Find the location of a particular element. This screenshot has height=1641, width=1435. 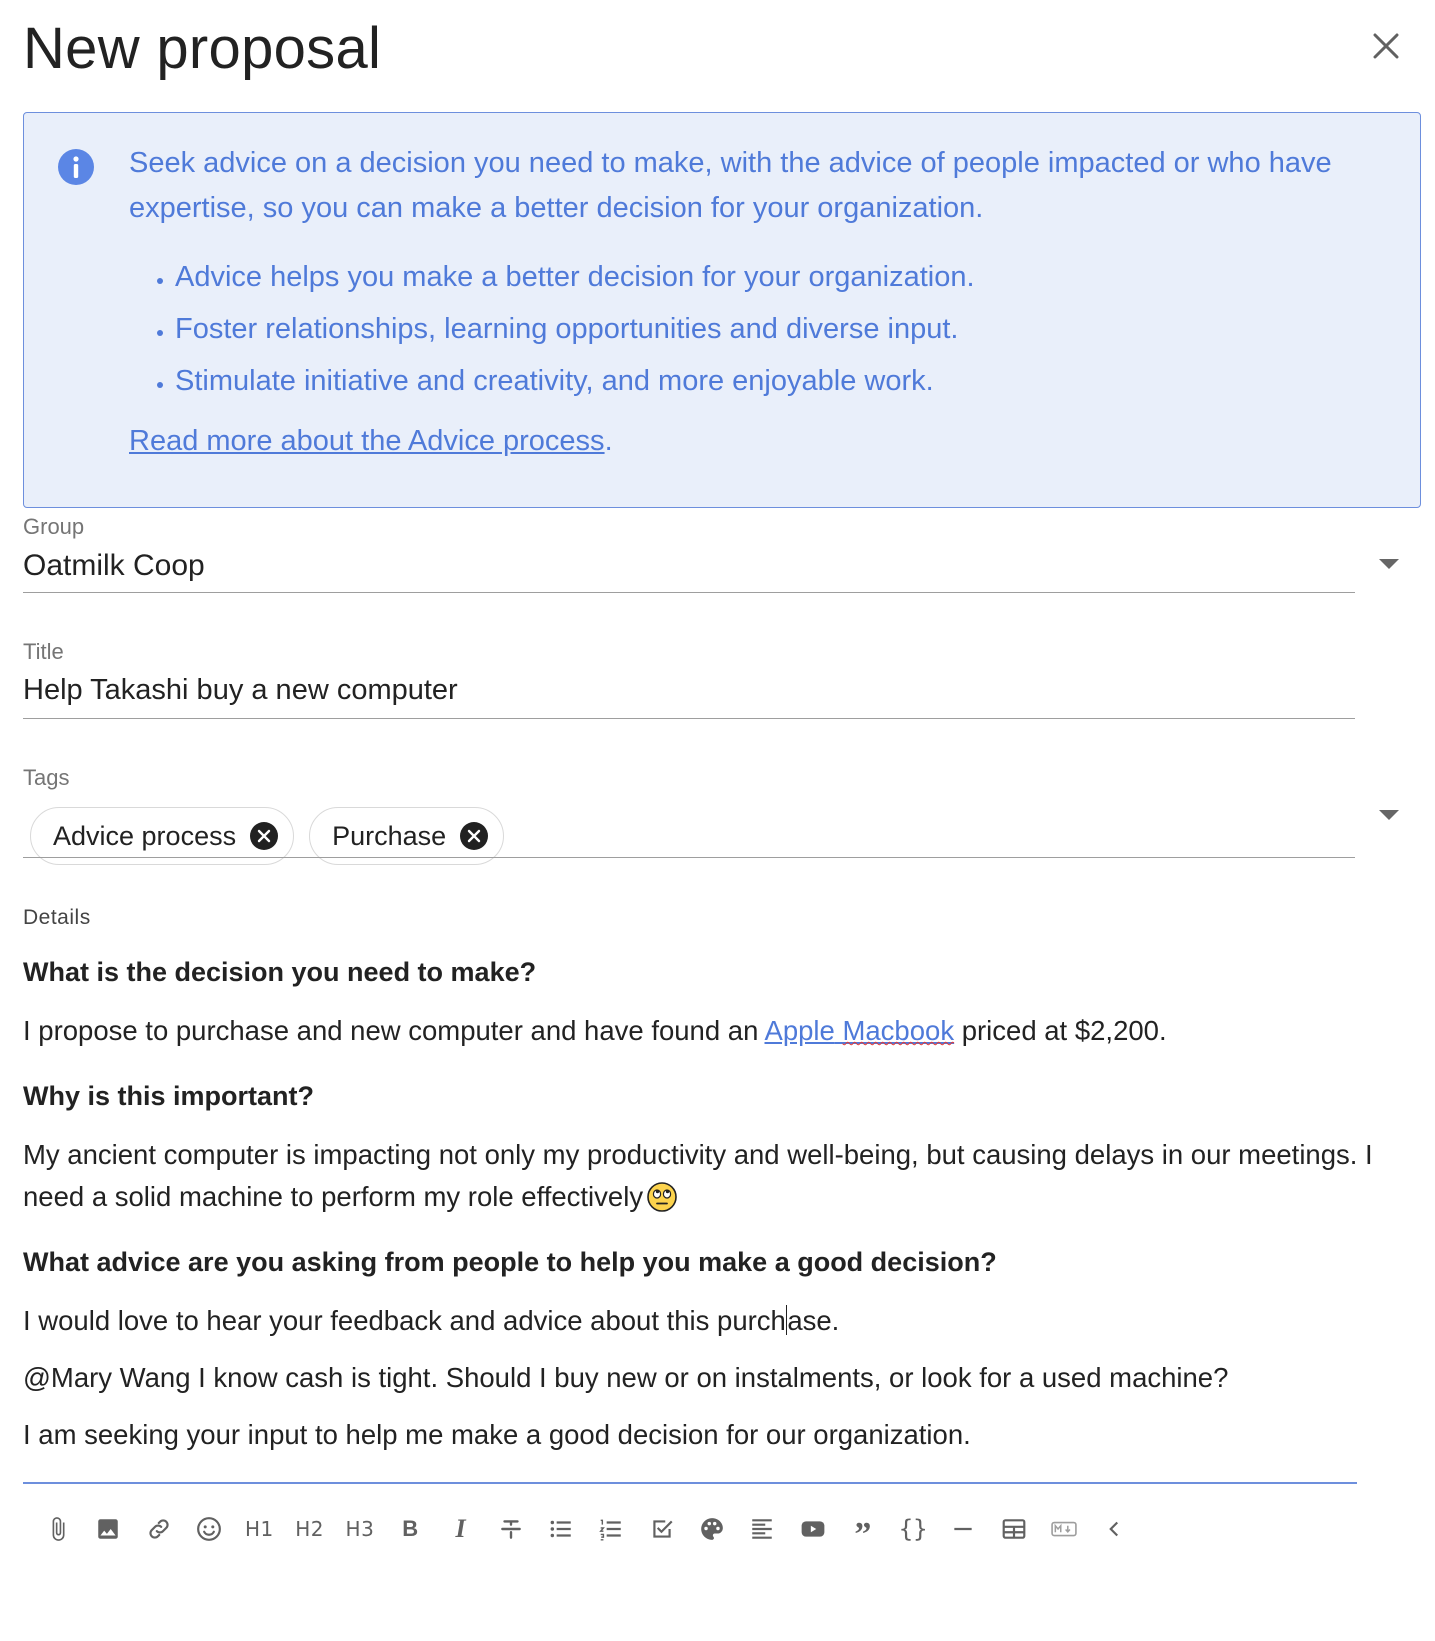

tags-underline is located at coordinates (689, 857).